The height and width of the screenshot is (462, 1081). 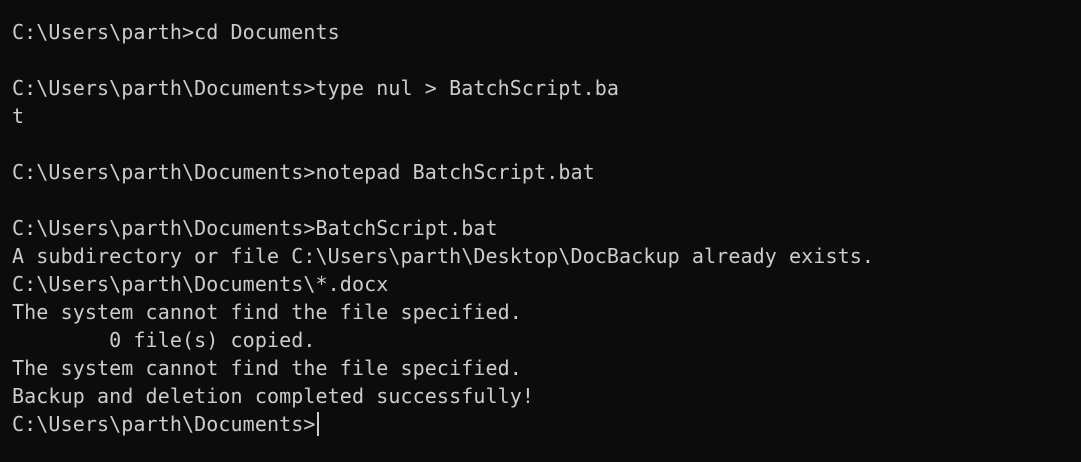 I want to click on command-prompt-line: C:\Users\parth\Documents>, so click(x=546, y=424).